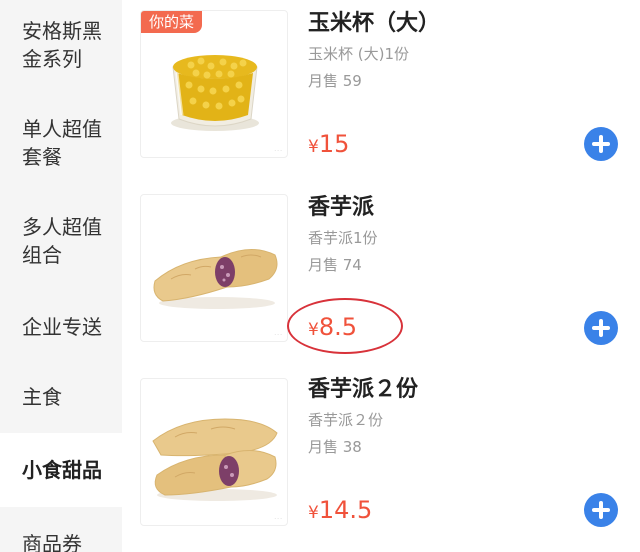 The image size is (640, 552). I want to click on product-desc: 香芋派1份, so click(343, 238).